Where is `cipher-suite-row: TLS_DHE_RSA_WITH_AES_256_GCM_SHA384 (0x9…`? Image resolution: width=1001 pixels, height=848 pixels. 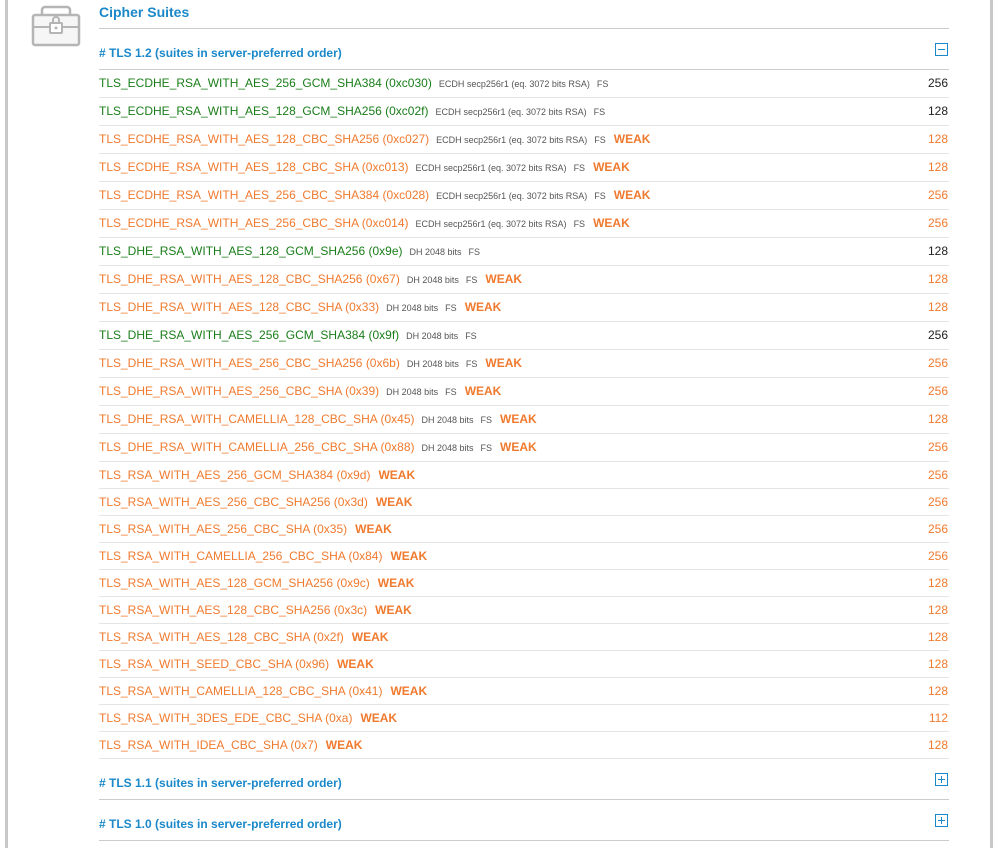
cipher-suite-row: TLS_DHE_RSA_WITH_AES_256_GCM_SHA384 (0x9… is located at coordinates (524, 336).